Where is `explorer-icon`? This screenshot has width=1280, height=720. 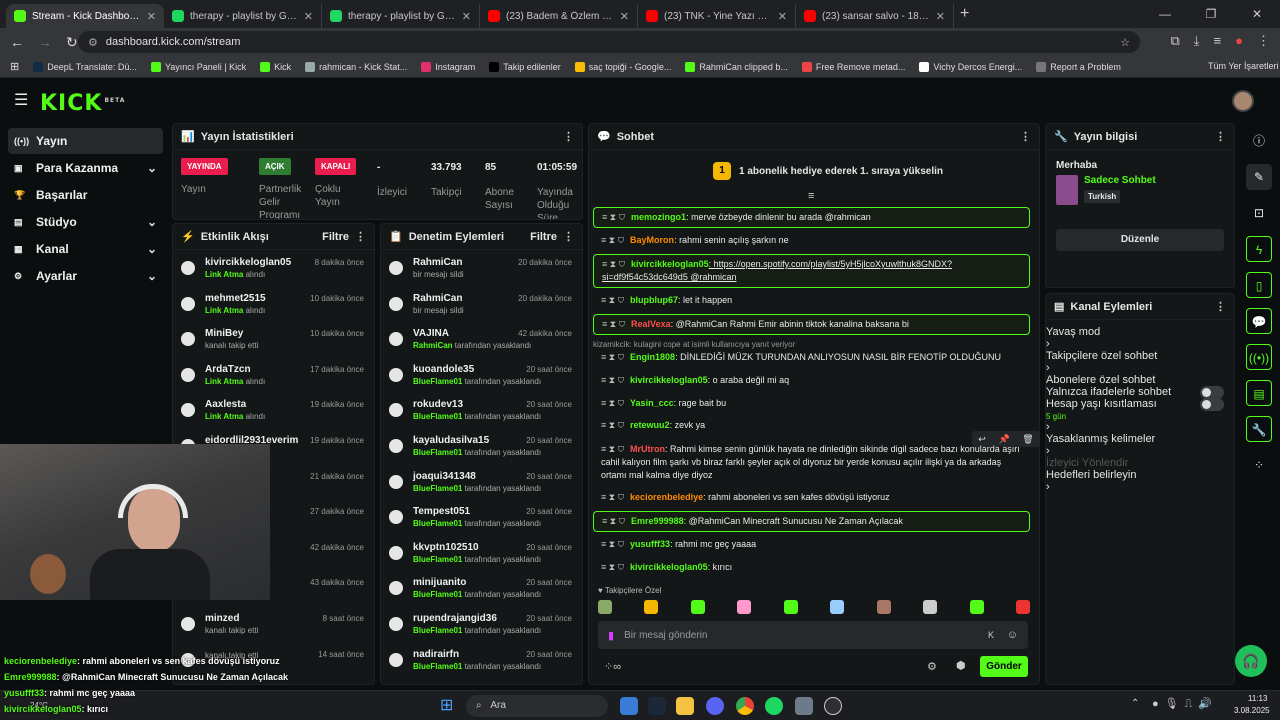 explorer-icon is located at coordinates (685, 706).